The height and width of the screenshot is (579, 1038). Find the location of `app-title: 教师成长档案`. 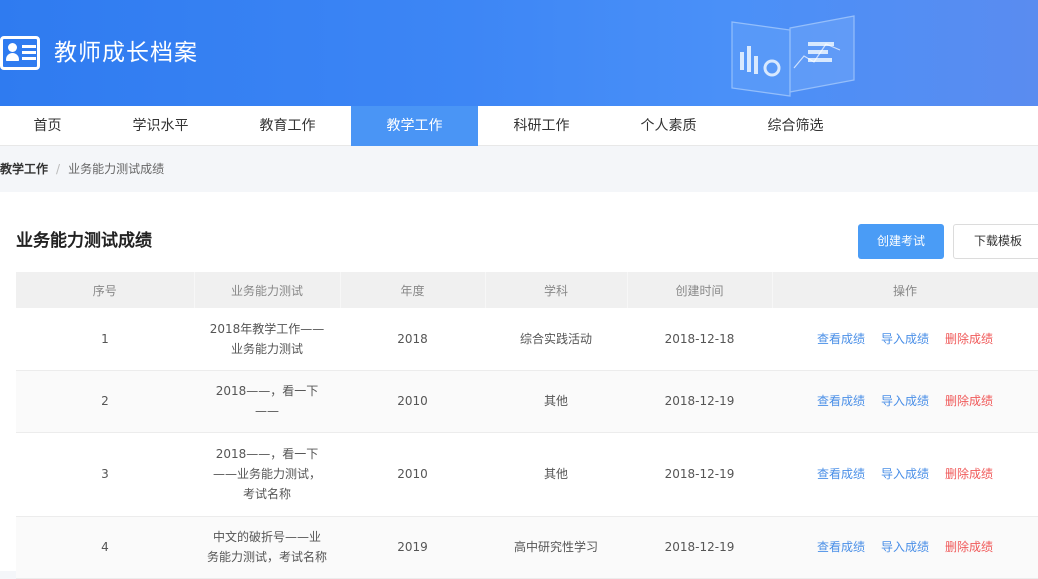

app-title: 教师成长档案 is located at coordinates (126, 53).